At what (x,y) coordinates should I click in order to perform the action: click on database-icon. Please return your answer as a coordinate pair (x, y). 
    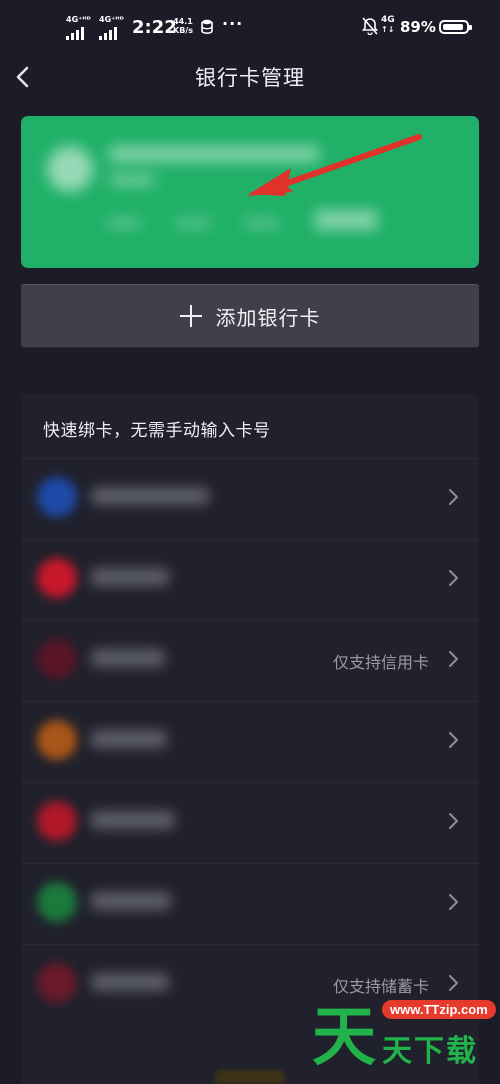
    Looking at the image, I should click on (207, 26).